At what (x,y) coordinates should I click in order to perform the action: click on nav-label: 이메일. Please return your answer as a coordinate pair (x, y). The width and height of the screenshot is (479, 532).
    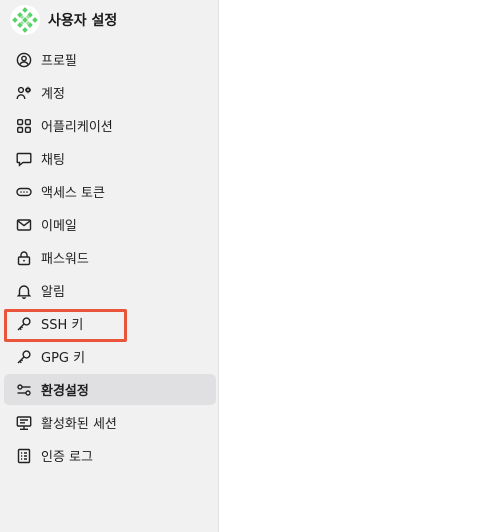
    Looking at the image, I should click on (59, 226).